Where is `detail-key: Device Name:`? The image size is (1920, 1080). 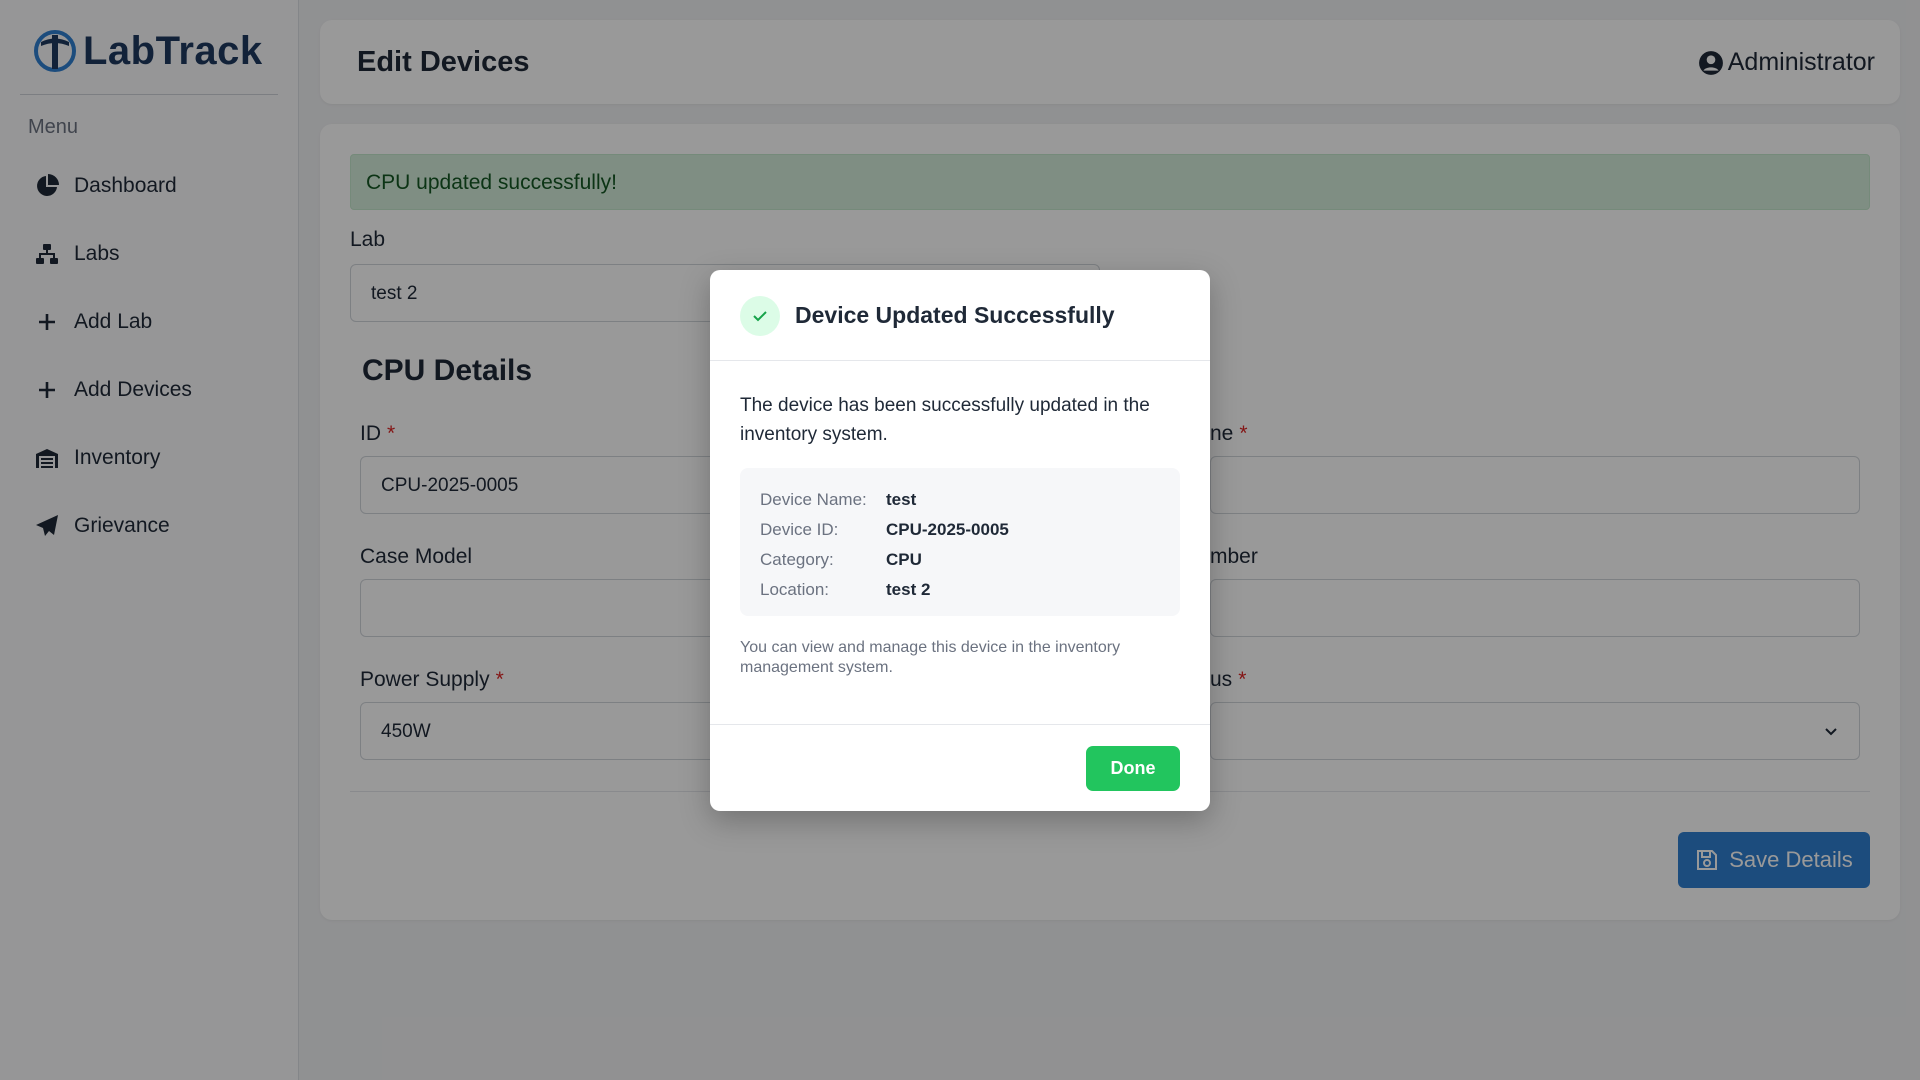
detail-key: Device Name: is located at coordinates (813, 499).